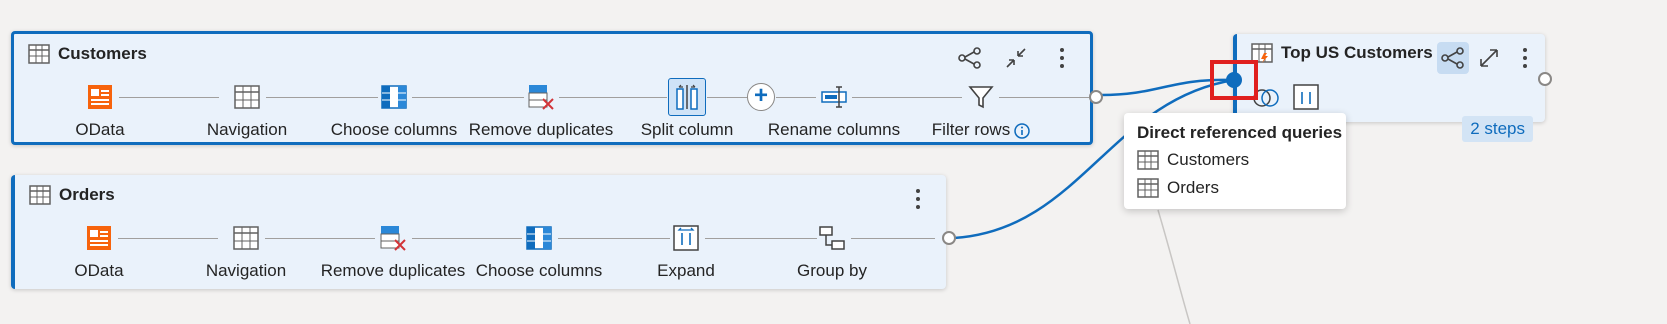 The width and height of the screenshot is (1667, 324). I want to click on customers-card-title: Customers, so click(102, 53).